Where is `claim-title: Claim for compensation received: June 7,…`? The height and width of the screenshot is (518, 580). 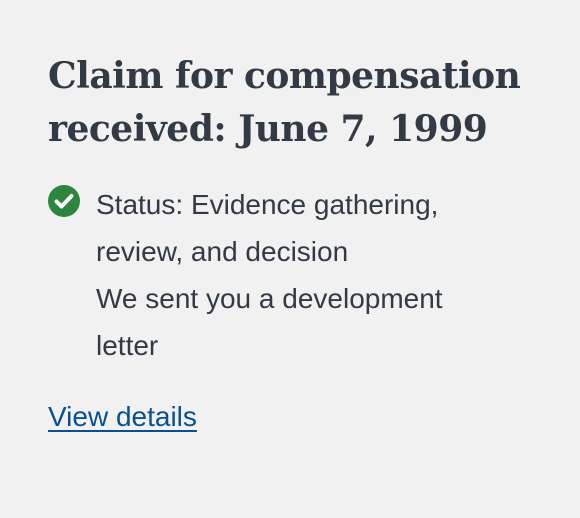
claim-title: Claim for compensation received: June 7,… is located at coordinates (284, 102).